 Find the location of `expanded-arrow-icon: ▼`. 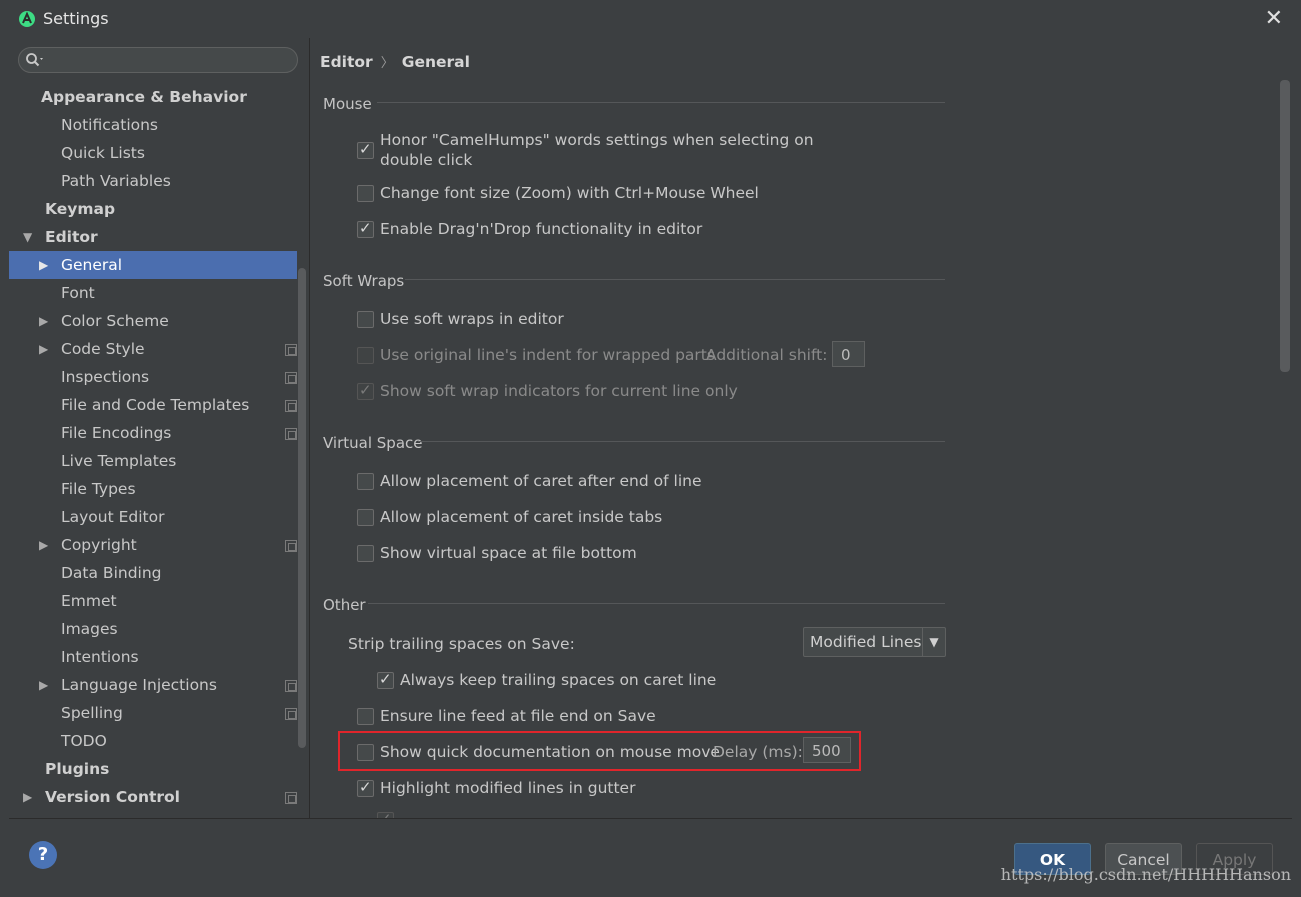

expanded-arrow-icon: ▼ is located at coordinates (27, 237).